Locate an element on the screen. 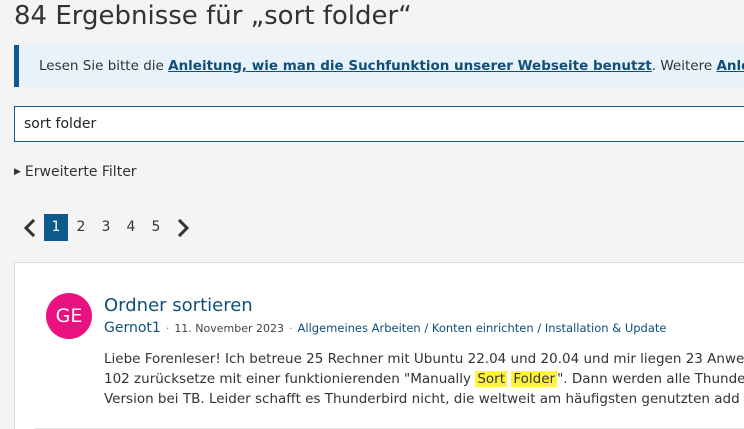  chevron-right-icon is located at coordinates (183, 228).